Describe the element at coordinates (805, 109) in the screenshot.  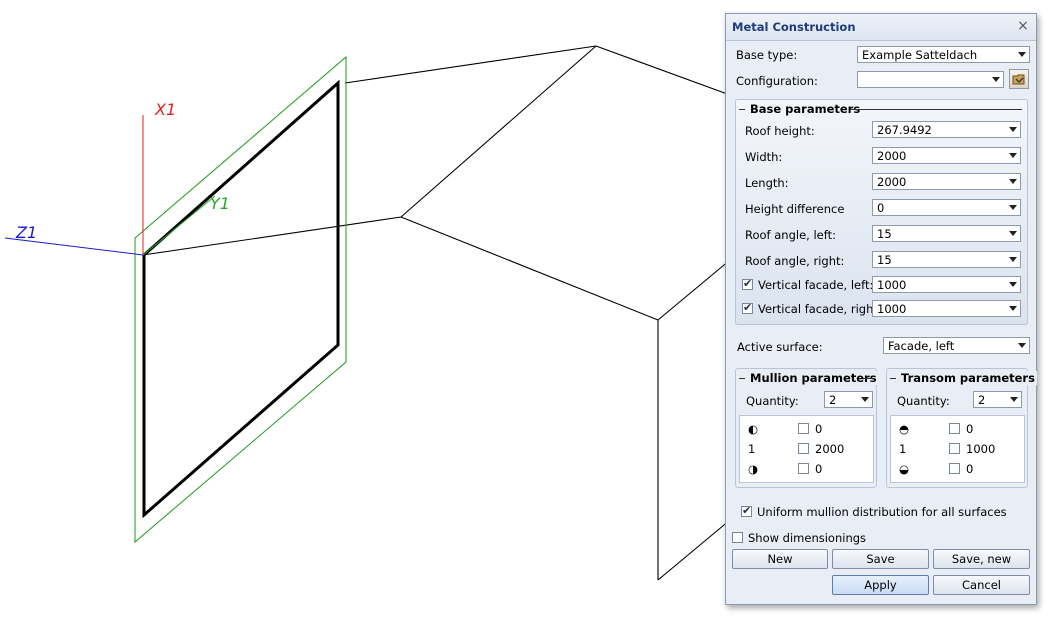
I see `base-parameters-title: Base parameters` at that location.